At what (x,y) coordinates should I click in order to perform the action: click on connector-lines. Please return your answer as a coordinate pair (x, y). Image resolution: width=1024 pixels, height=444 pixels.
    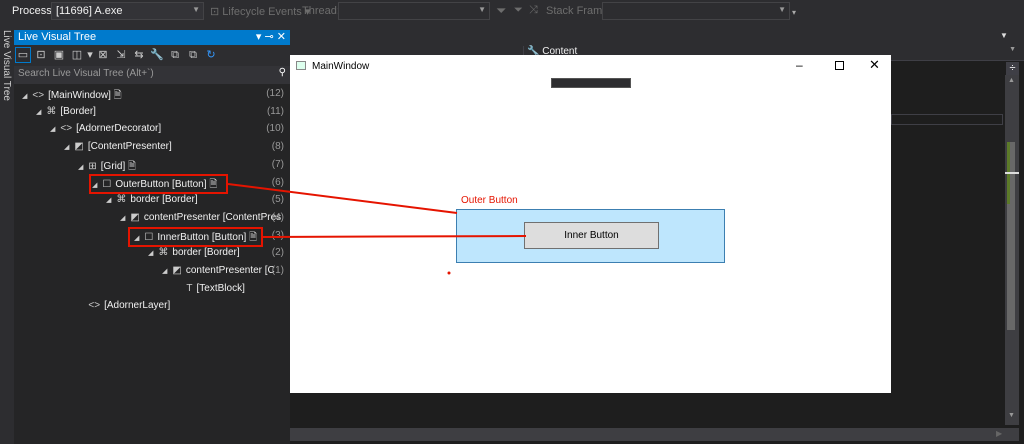
    Looking at the image, I should click on (377, 229).